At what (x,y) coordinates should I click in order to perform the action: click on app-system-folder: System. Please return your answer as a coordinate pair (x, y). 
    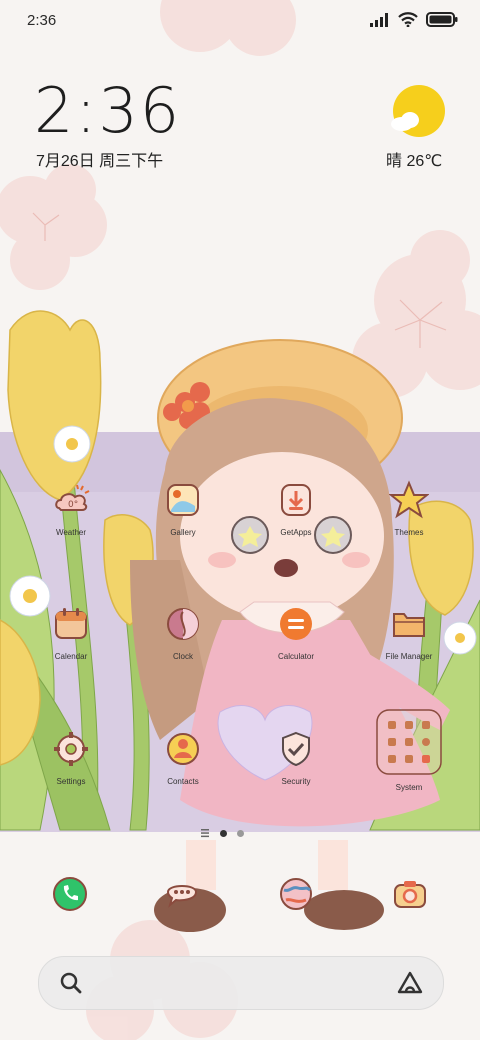
    Looking at the image, I should click on (409, 750).